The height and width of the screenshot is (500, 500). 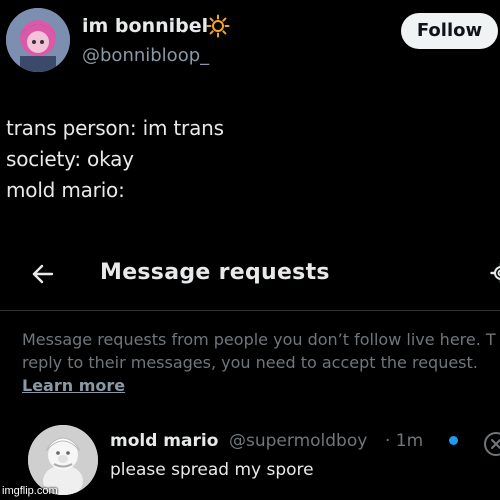 I want to click on learn-more-link: Learn more, so click(x=73, y=385).